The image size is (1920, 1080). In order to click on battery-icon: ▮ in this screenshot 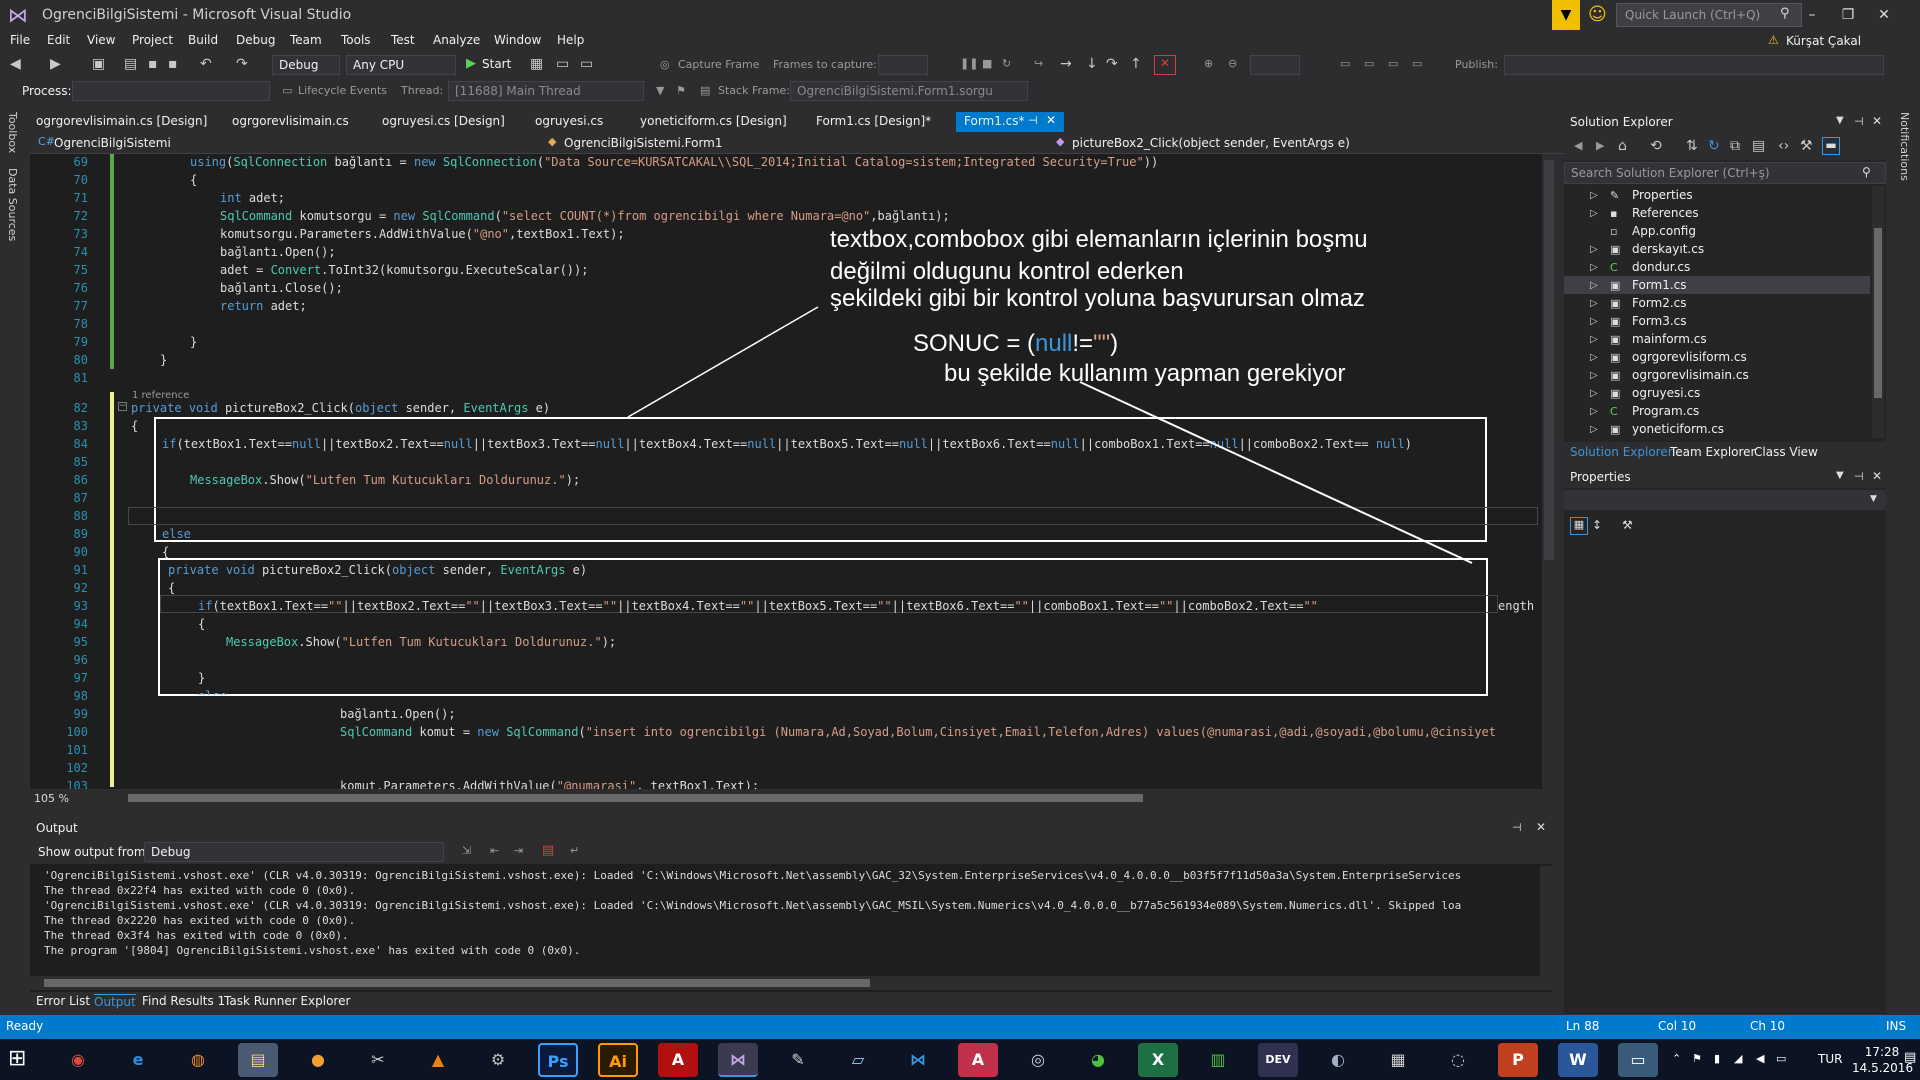, I will do `click(1717, 1058)`.